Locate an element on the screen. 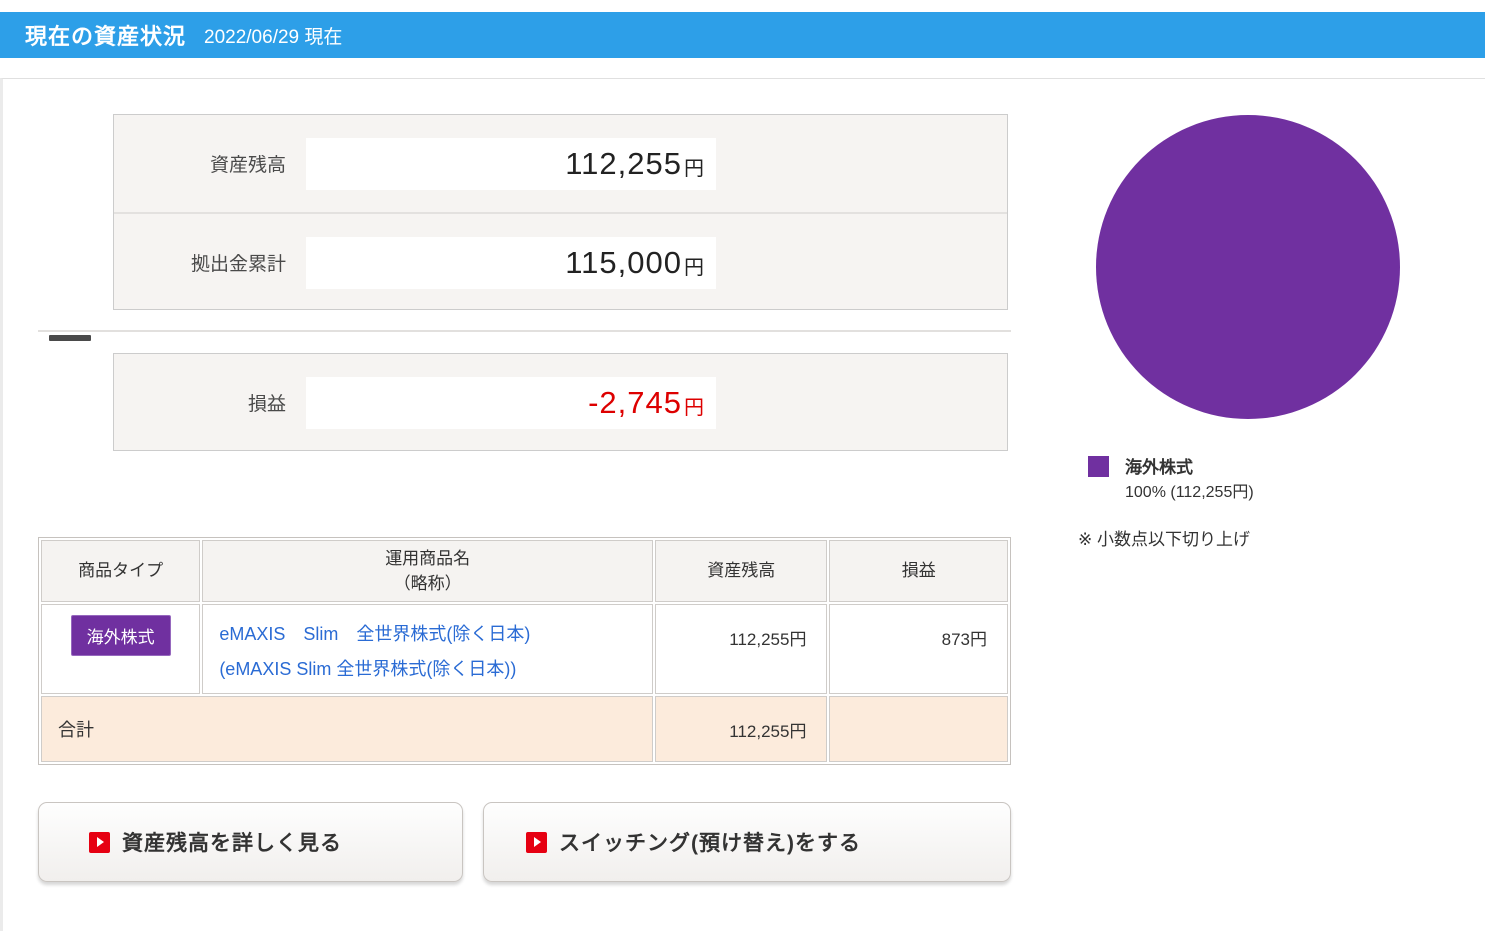  view-balance-detail-label: 資産残高を詳しく見る is located at coordinates (232, 843).